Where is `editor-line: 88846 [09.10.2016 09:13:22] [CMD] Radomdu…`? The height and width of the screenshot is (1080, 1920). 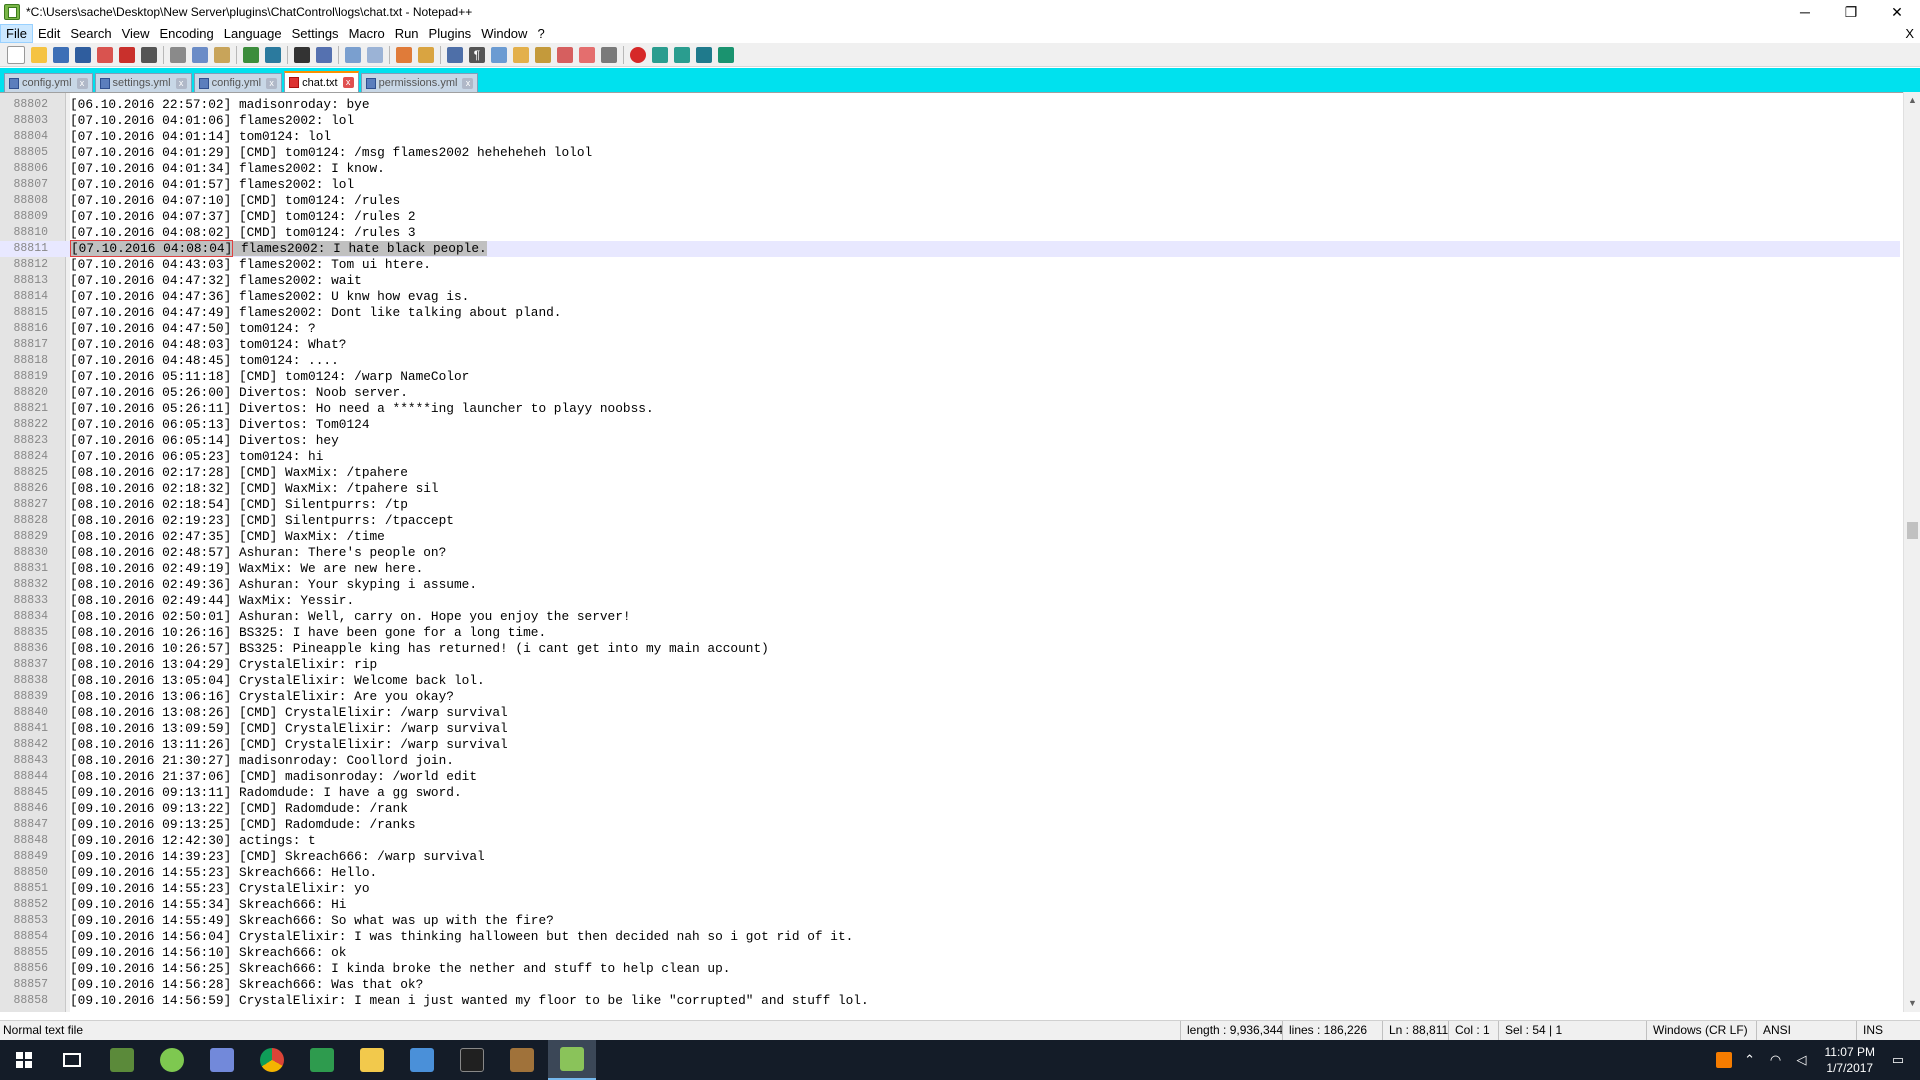
editor-line: 88846 [09.10.2016 09:13:22] [CMD] Radomdu… is located at coordinates (950, 809).